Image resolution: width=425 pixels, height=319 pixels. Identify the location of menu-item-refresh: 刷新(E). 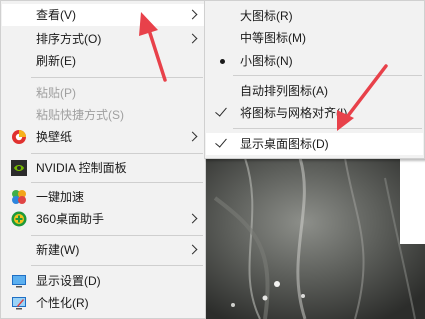
(103, 61).